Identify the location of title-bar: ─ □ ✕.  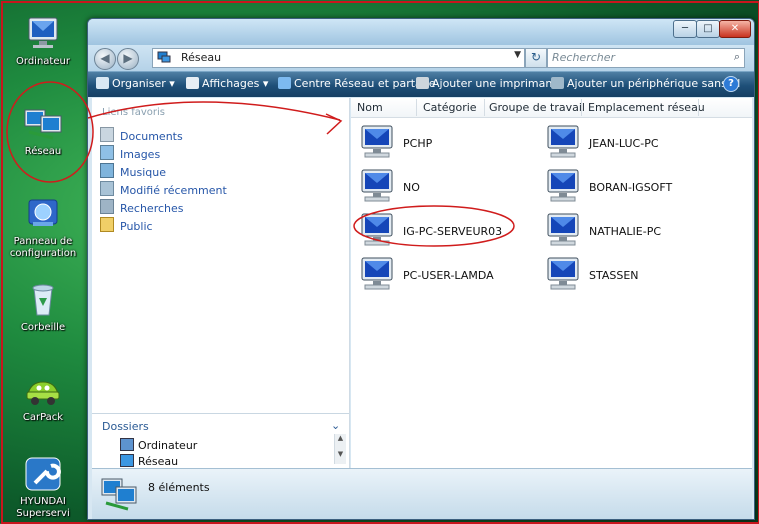
(421, 32).